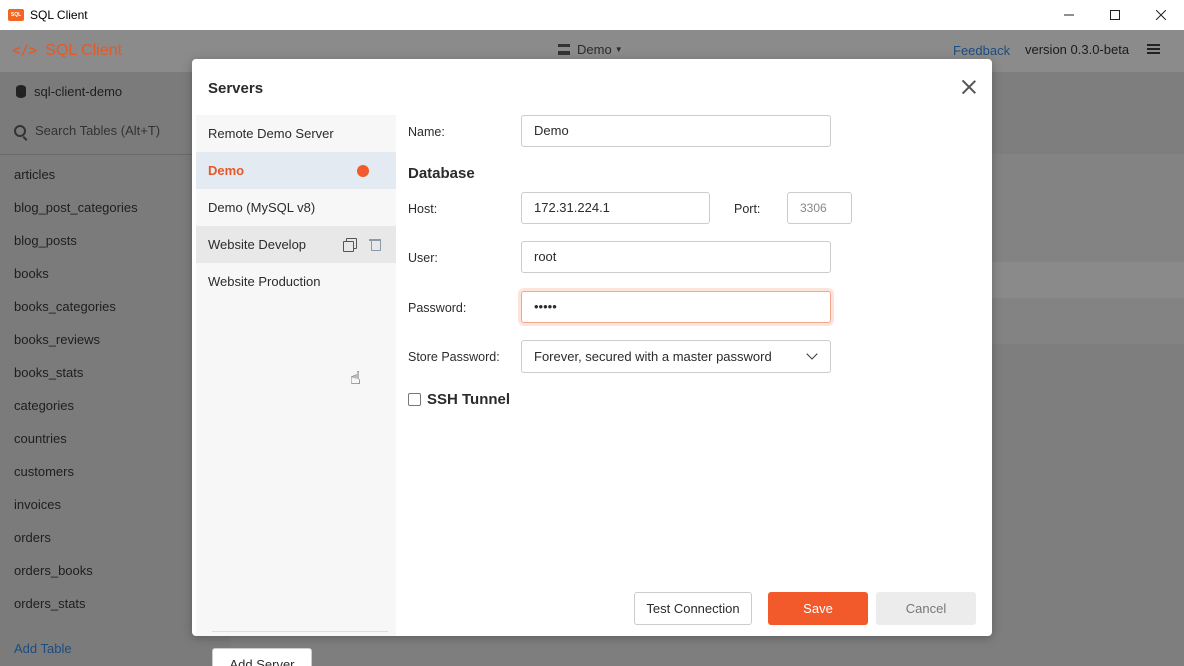 The width and height of the screenshot is (1184, 666). What do you see at coordinates (363, 171) in the screenshot?
I see `unsaved-indicator-icon` at bounding box center [363, 171].